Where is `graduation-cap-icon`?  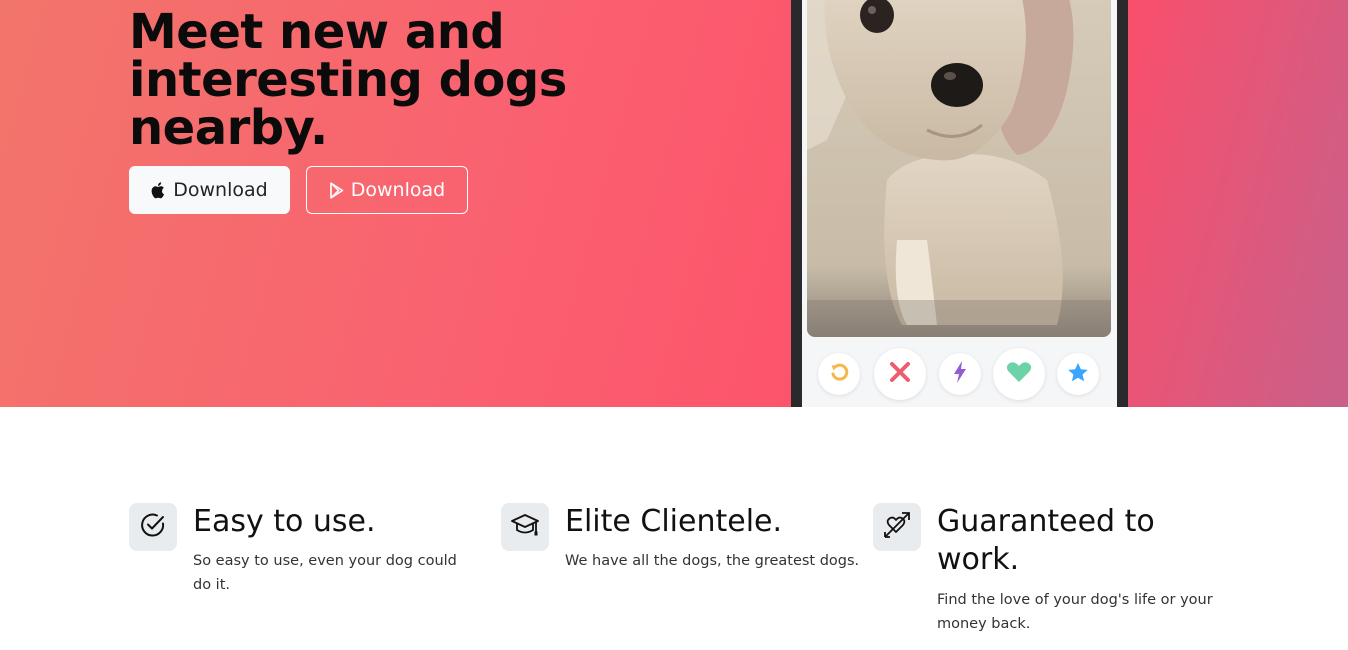
graduation-cap-icon is located at coordinates (525, 527).